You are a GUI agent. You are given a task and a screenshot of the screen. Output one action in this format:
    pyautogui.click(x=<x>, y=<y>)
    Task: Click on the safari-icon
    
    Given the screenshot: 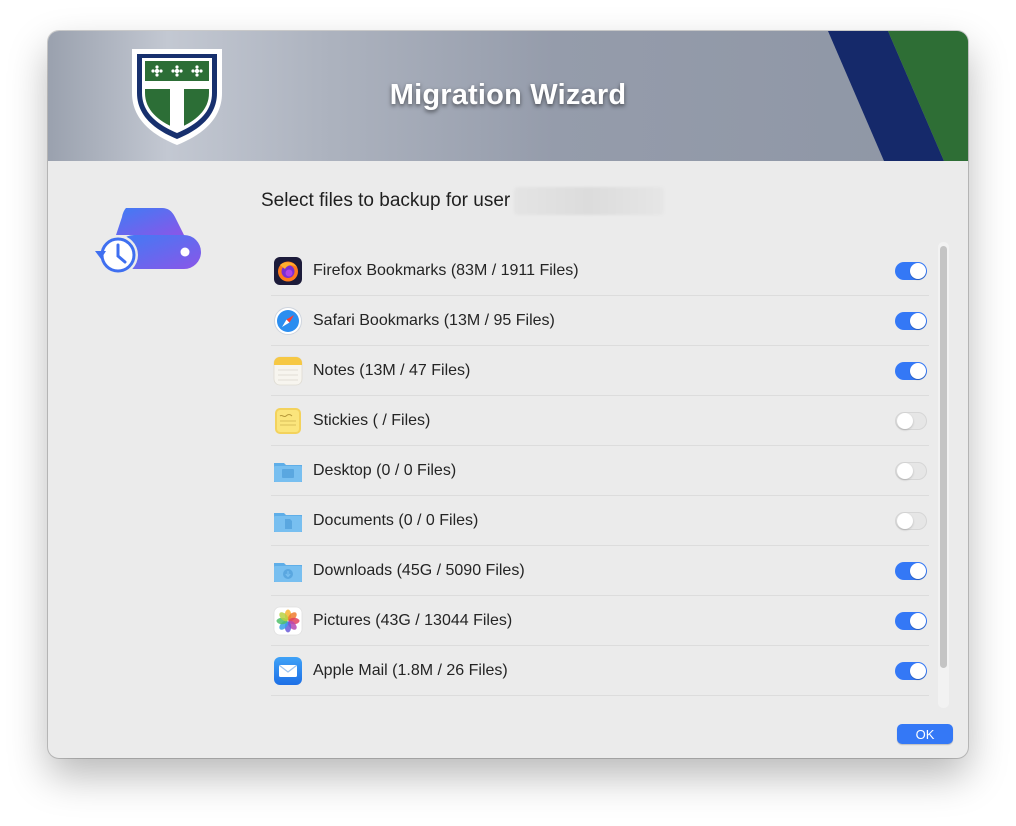 What is the action you would take?
    pyautogui.click(x=288, y=321)
    